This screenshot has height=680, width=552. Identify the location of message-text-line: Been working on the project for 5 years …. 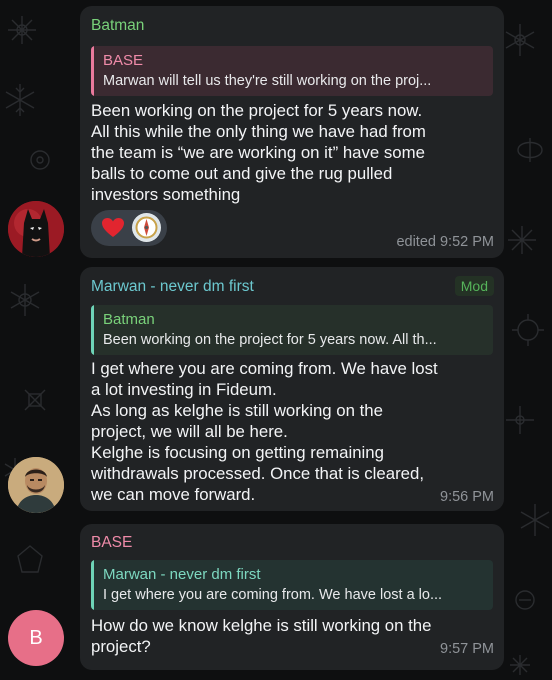
(257, 110).